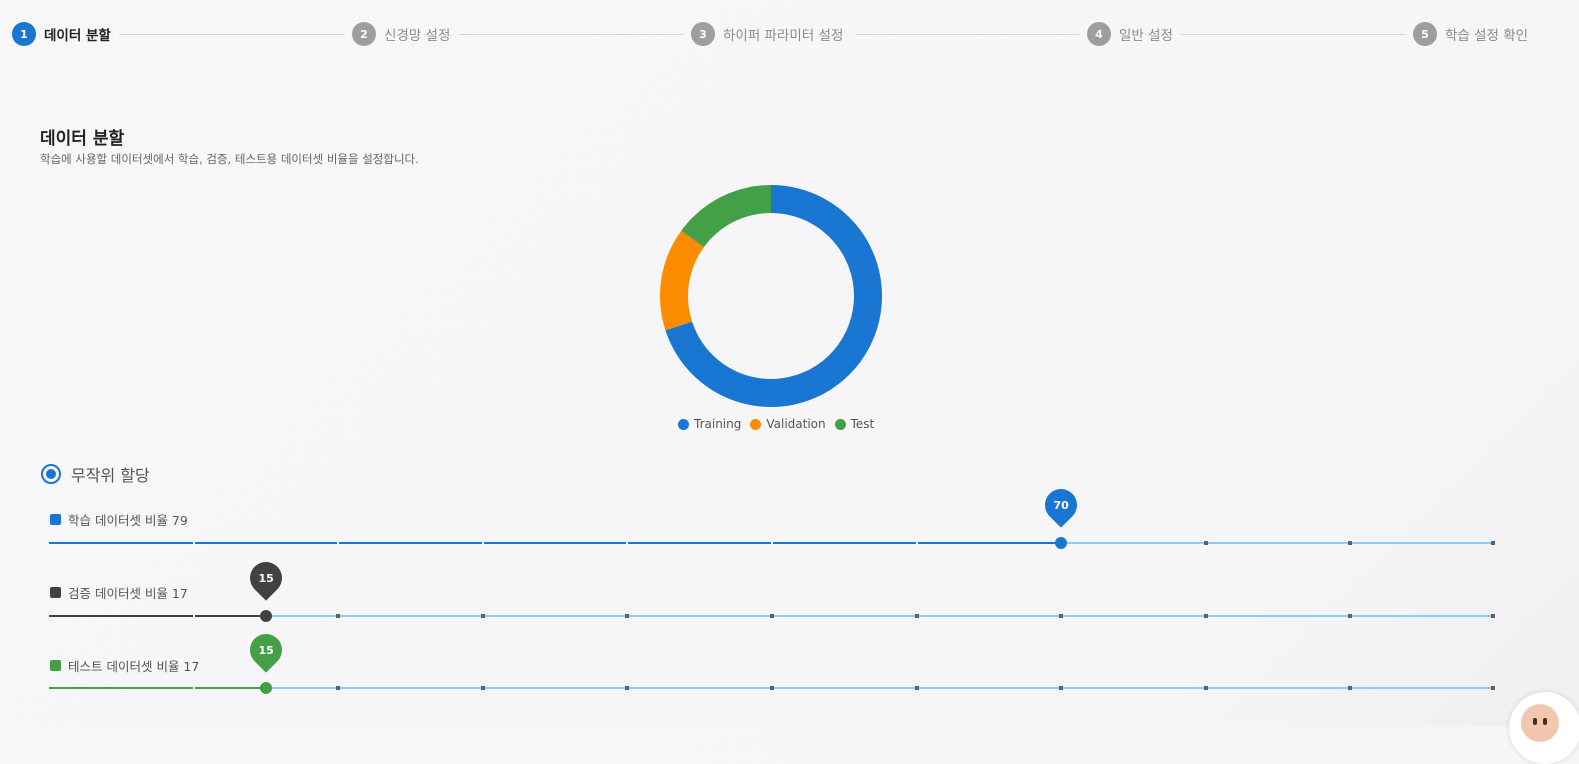 Image resolution: width=1579 pixels, height=764 pixels. Describe the element at coordinates (718, 424) in the screenshot. I see `legend-label: Training` at that location.